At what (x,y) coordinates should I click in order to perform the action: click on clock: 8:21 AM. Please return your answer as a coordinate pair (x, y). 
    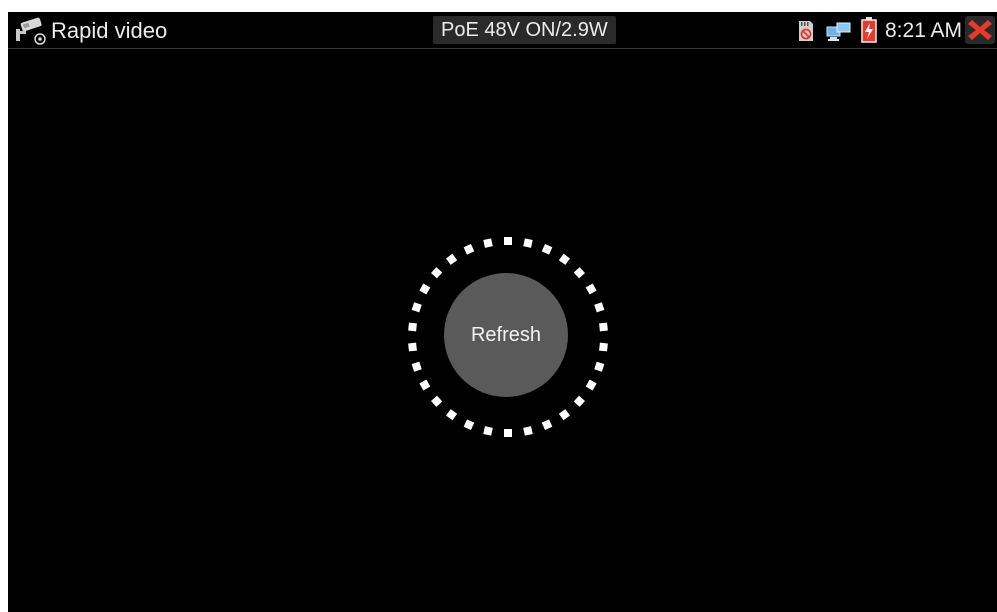
    Looking at the image, I should click on (924, 30).